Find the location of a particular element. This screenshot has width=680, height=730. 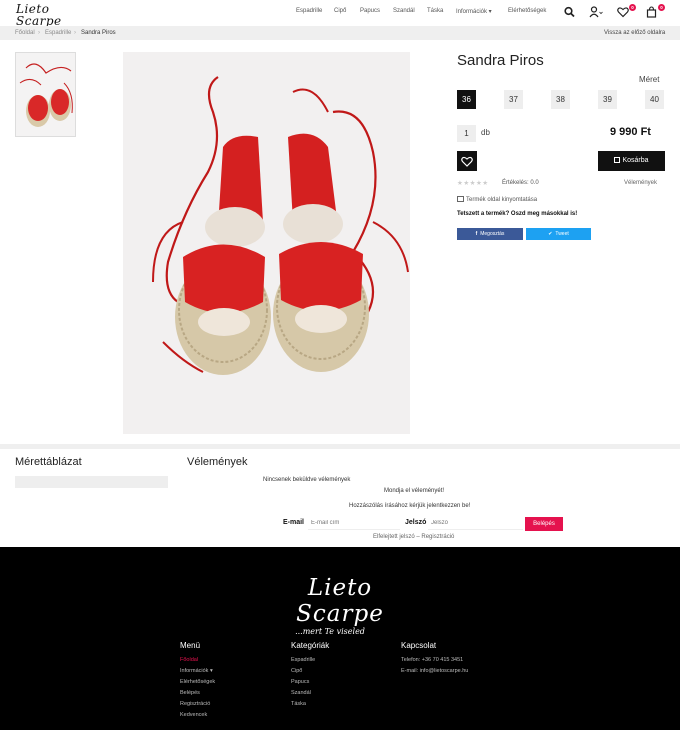

footer-logo-tagline: ...mert Te viseled is located at coordinates (330, 631).